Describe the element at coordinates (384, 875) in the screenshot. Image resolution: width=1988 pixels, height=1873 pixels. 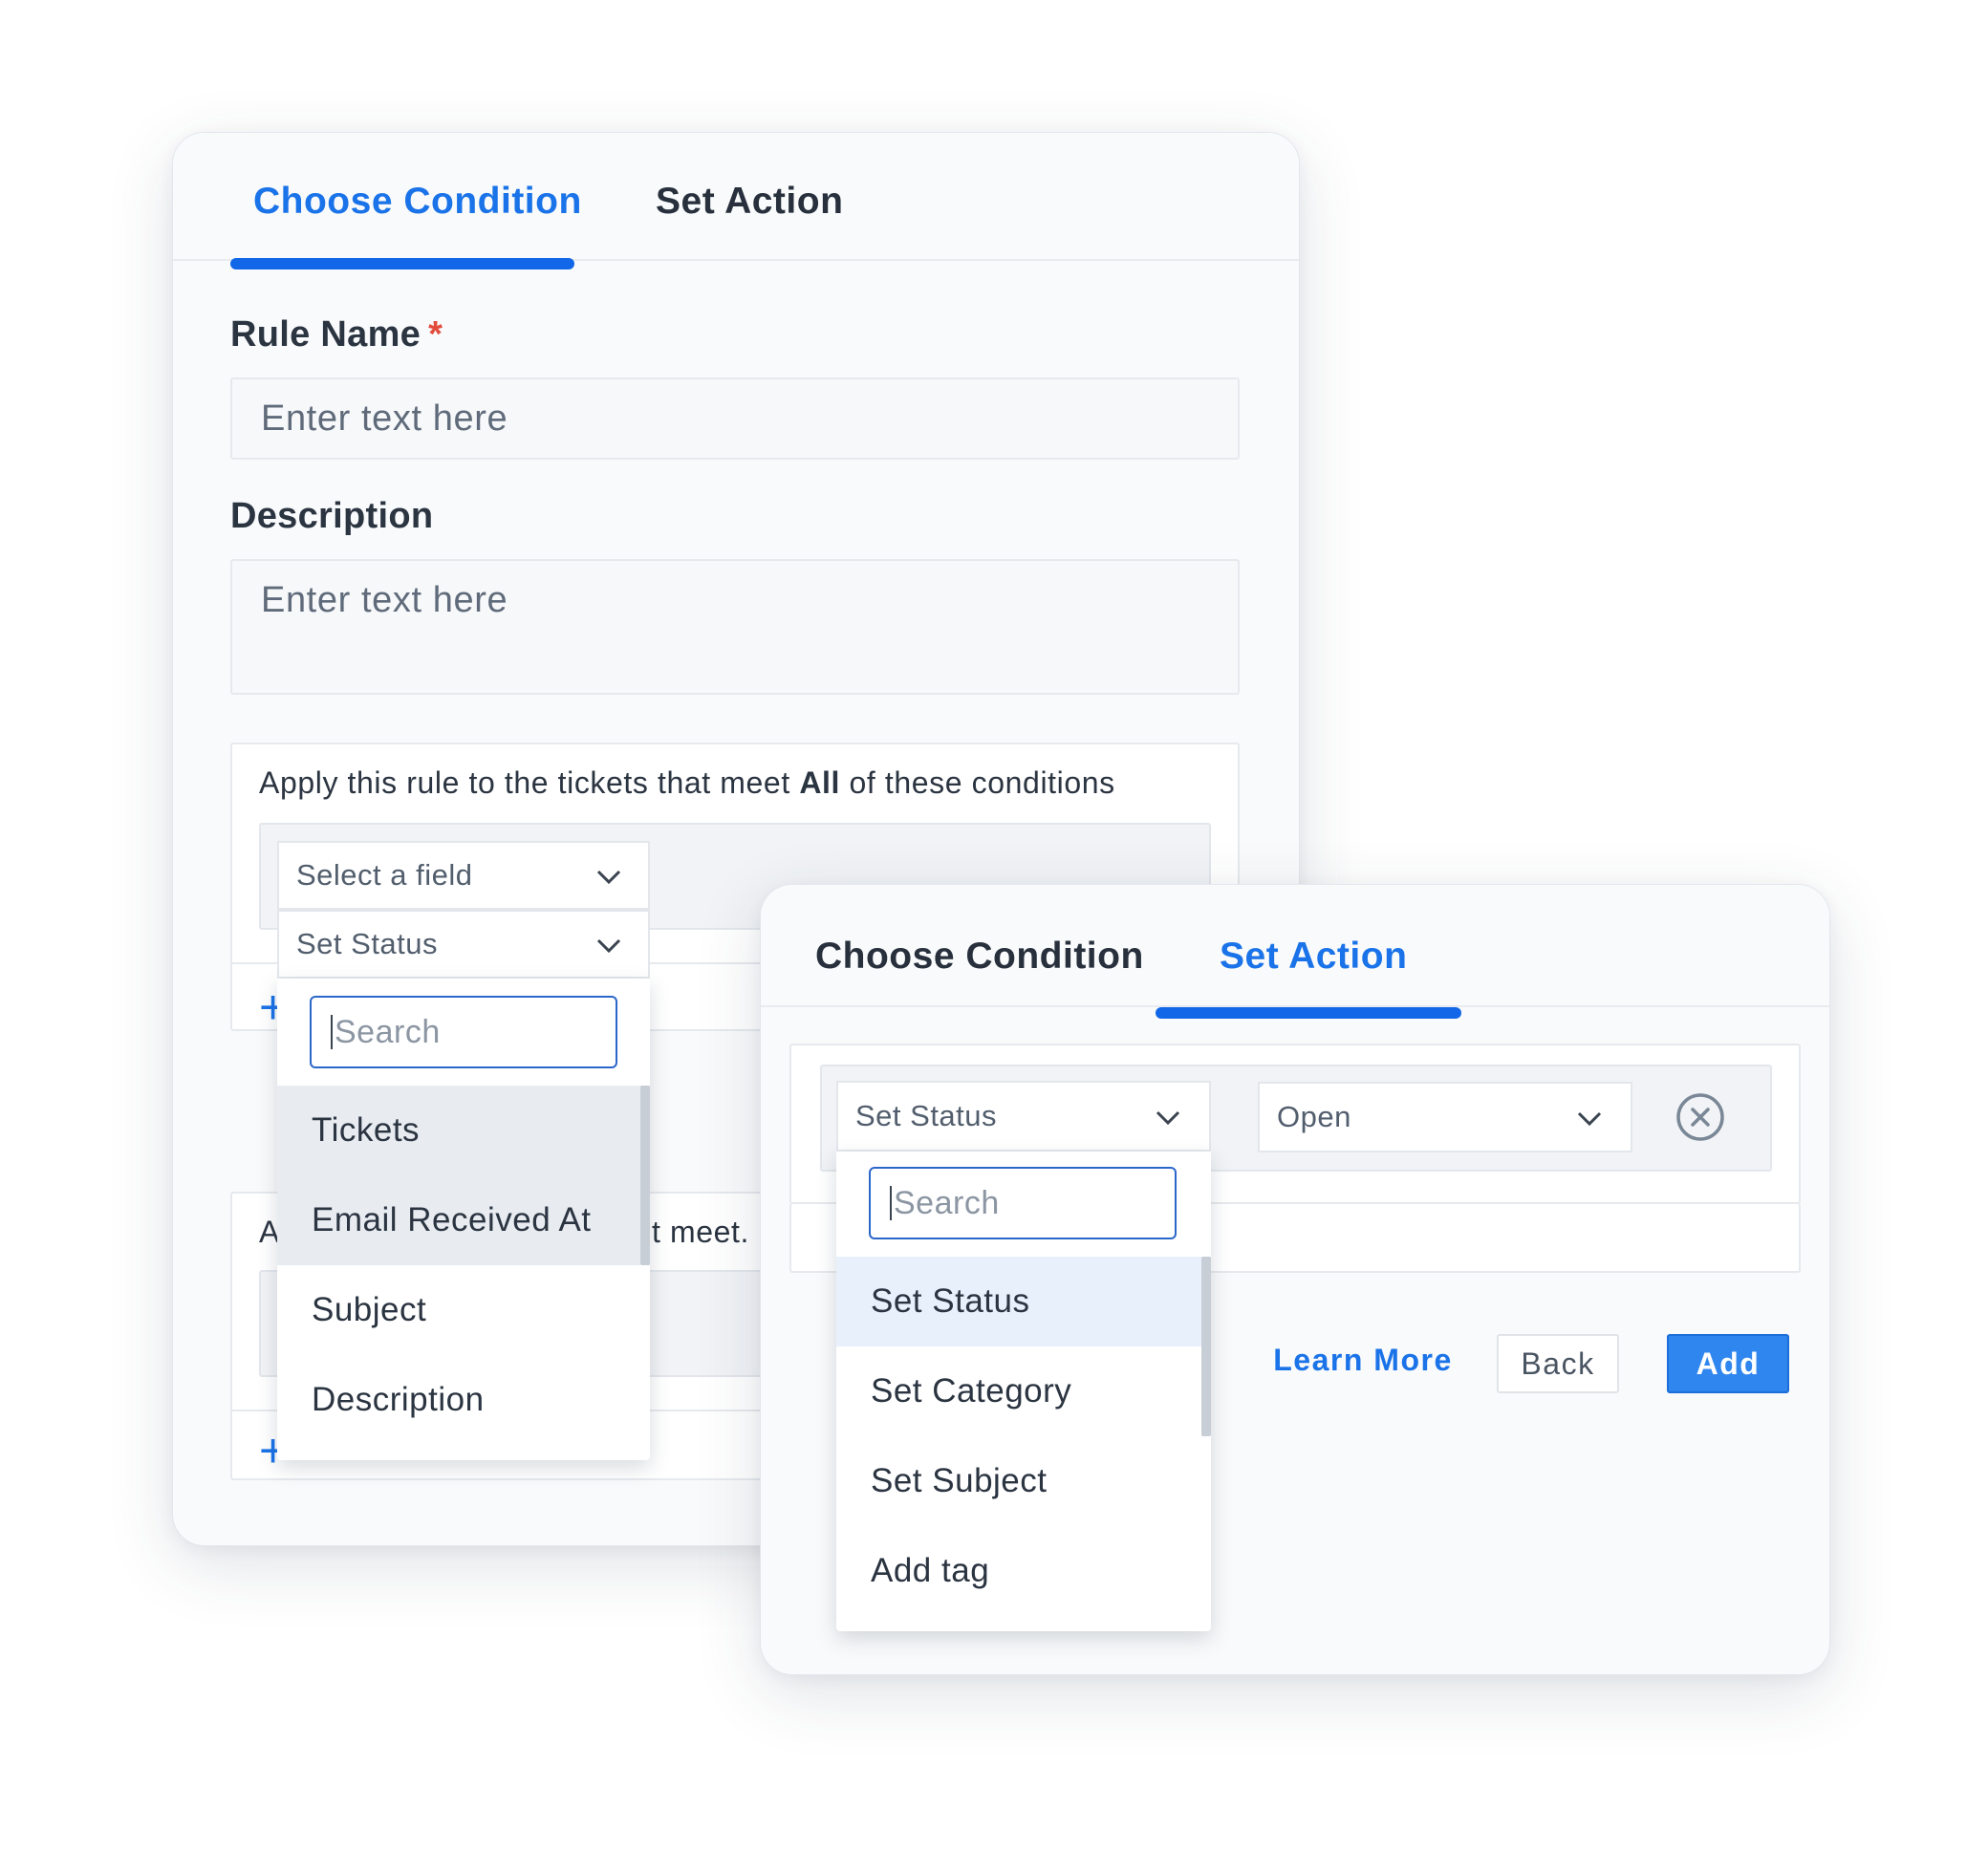
I see `field-select-value: Select a field` at that location.